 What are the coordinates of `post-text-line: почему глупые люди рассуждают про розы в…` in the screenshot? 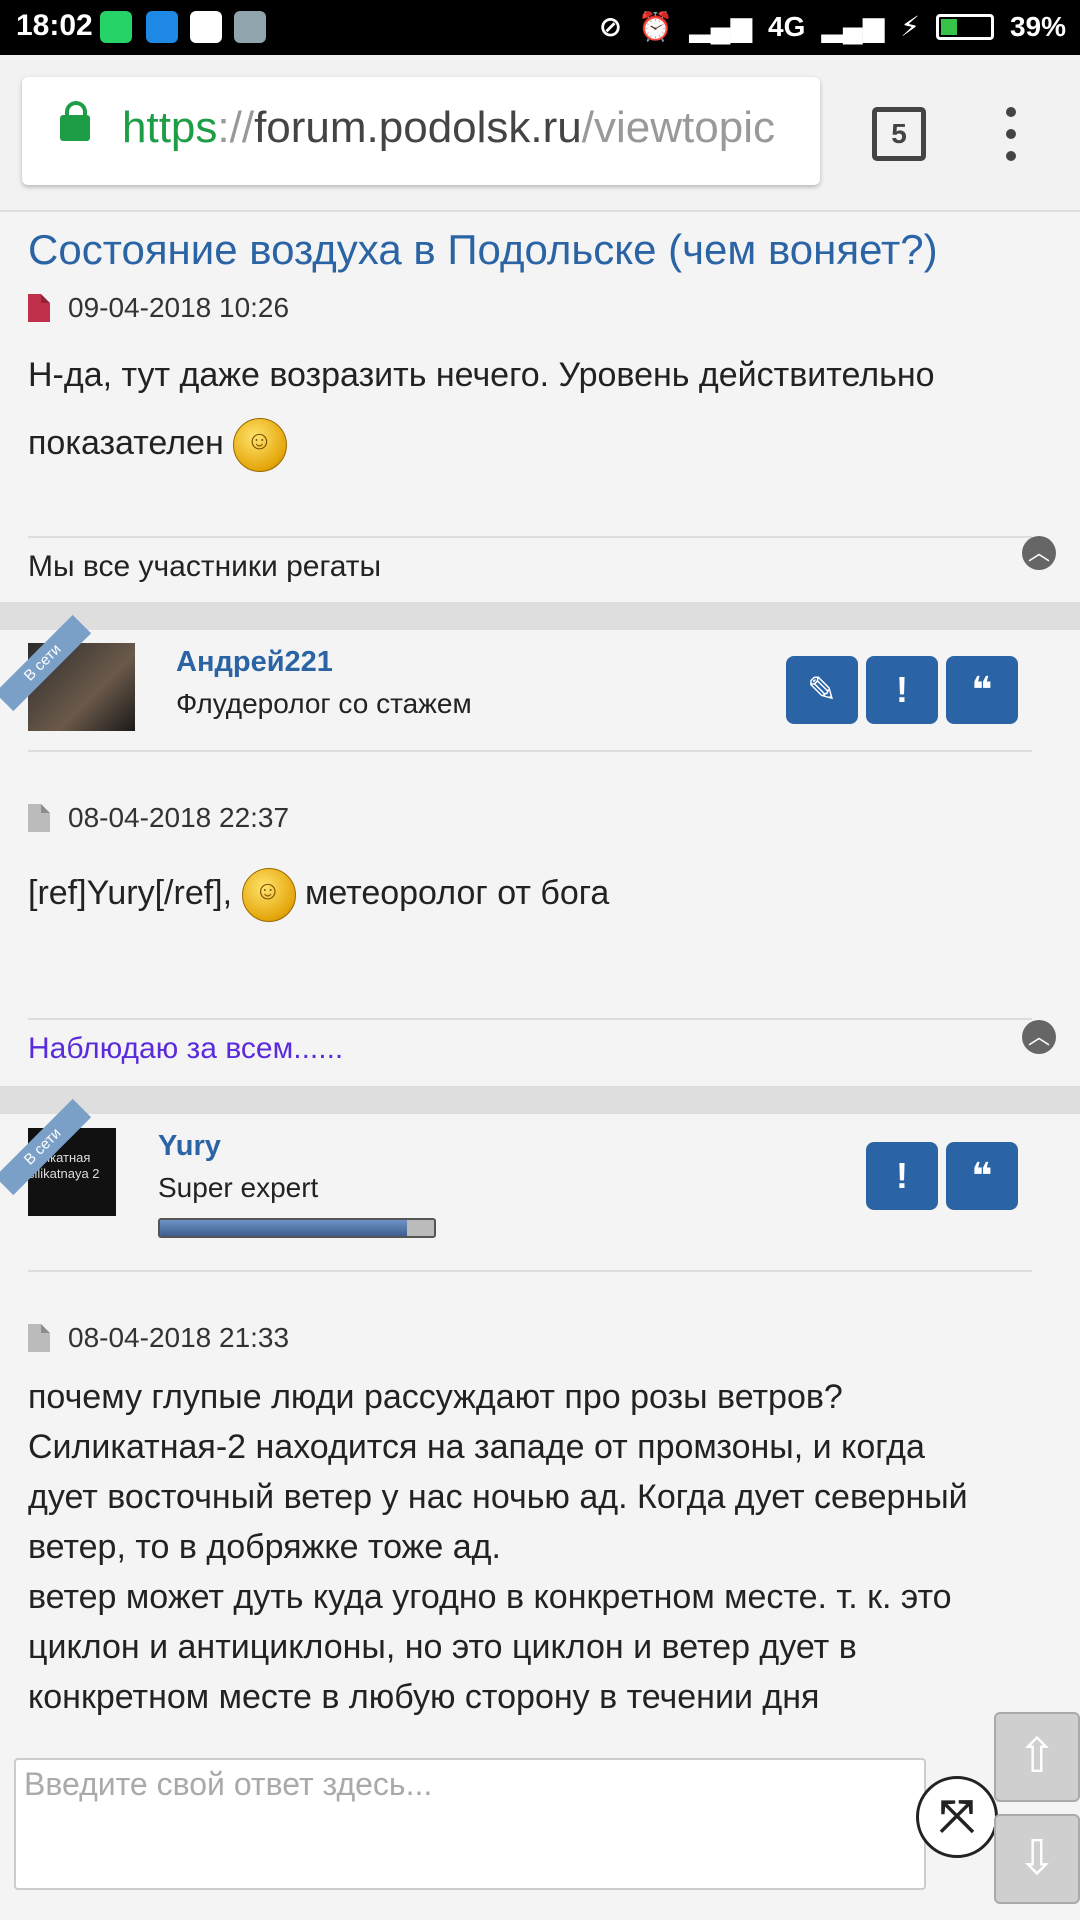 It's located at (435, 1397).